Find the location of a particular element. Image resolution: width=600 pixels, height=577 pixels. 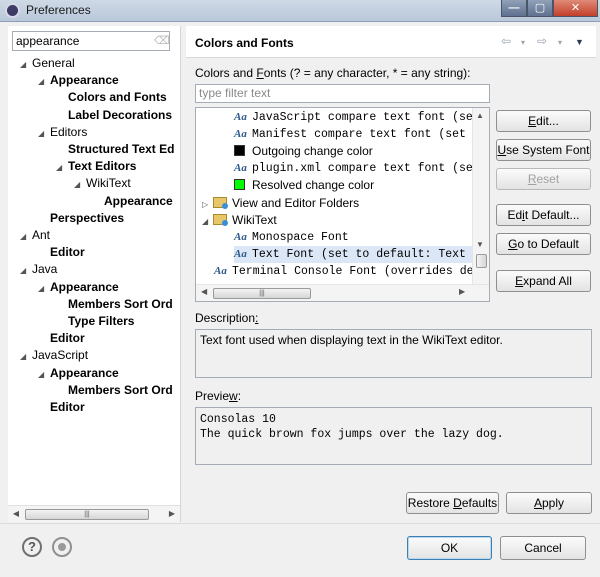

tree-vertical-scrollbar: ▲ ▼ is located at coordinates (480, 197).